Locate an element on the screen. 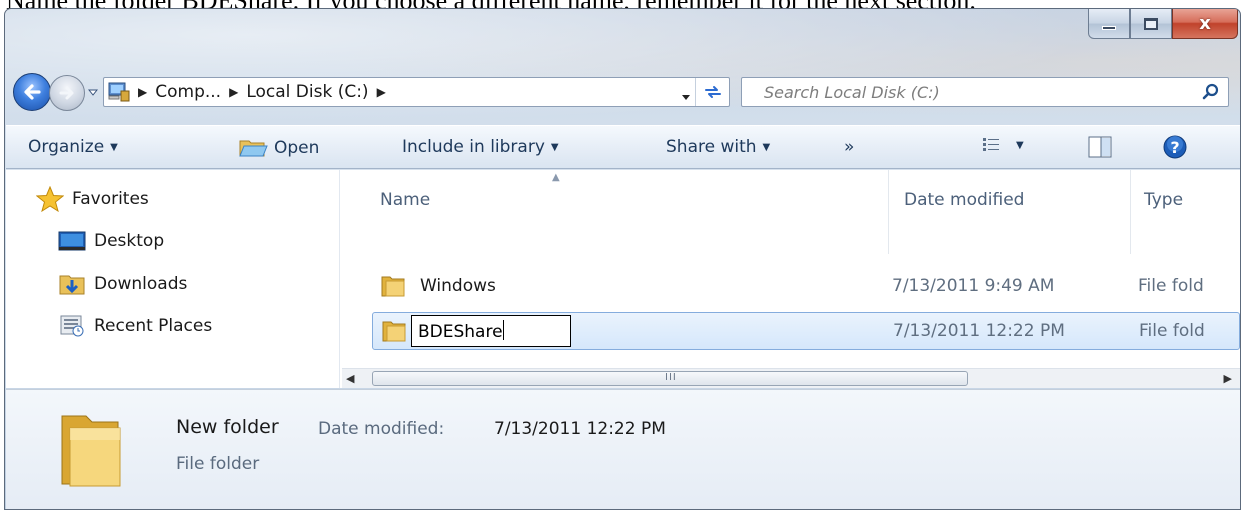  maximize-button is located at coordinates (1151, 24).